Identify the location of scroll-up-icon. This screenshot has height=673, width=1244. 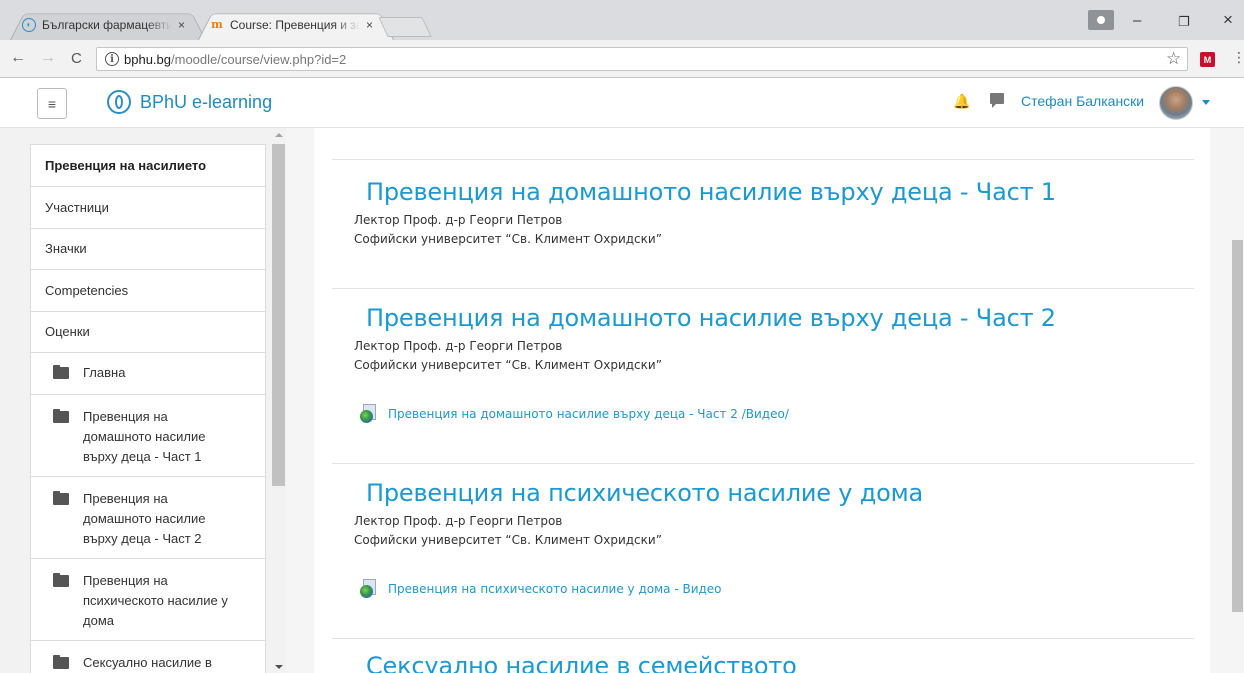
(279, 135).